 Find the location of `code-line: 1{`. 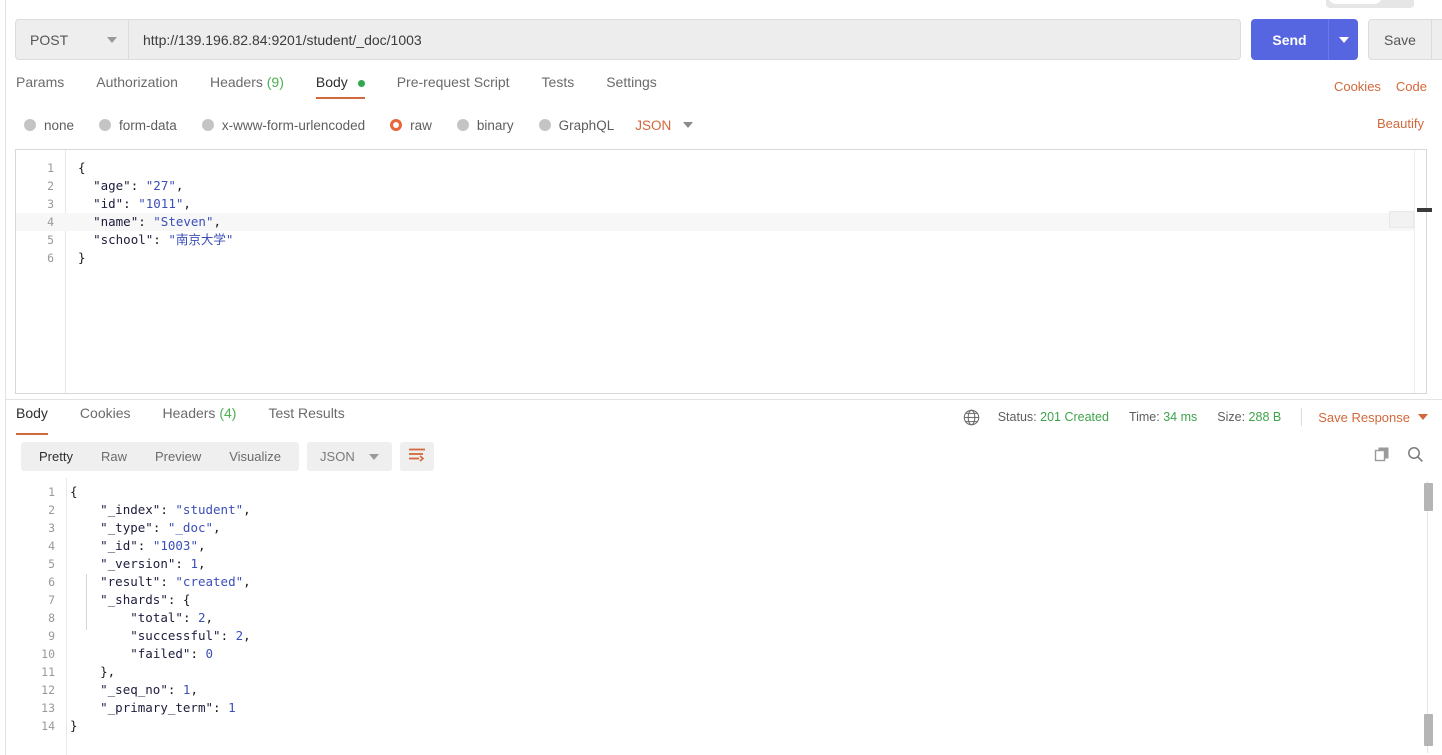

code-line: 1{ is located at coordinates (724, 492).